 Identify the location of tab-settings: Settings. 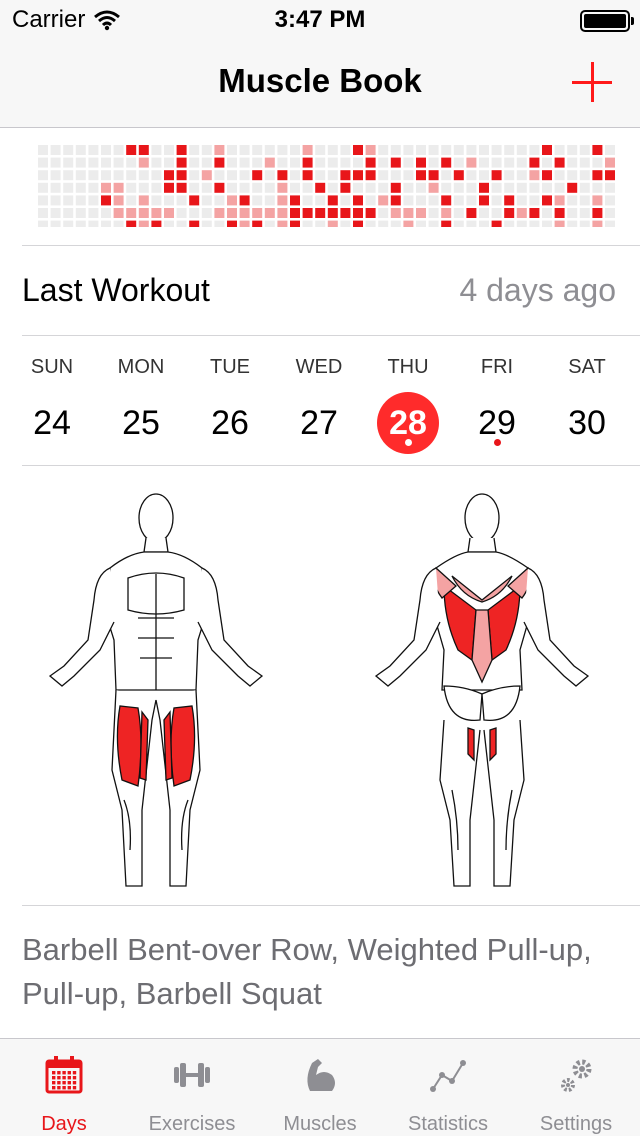
(576, 1087).